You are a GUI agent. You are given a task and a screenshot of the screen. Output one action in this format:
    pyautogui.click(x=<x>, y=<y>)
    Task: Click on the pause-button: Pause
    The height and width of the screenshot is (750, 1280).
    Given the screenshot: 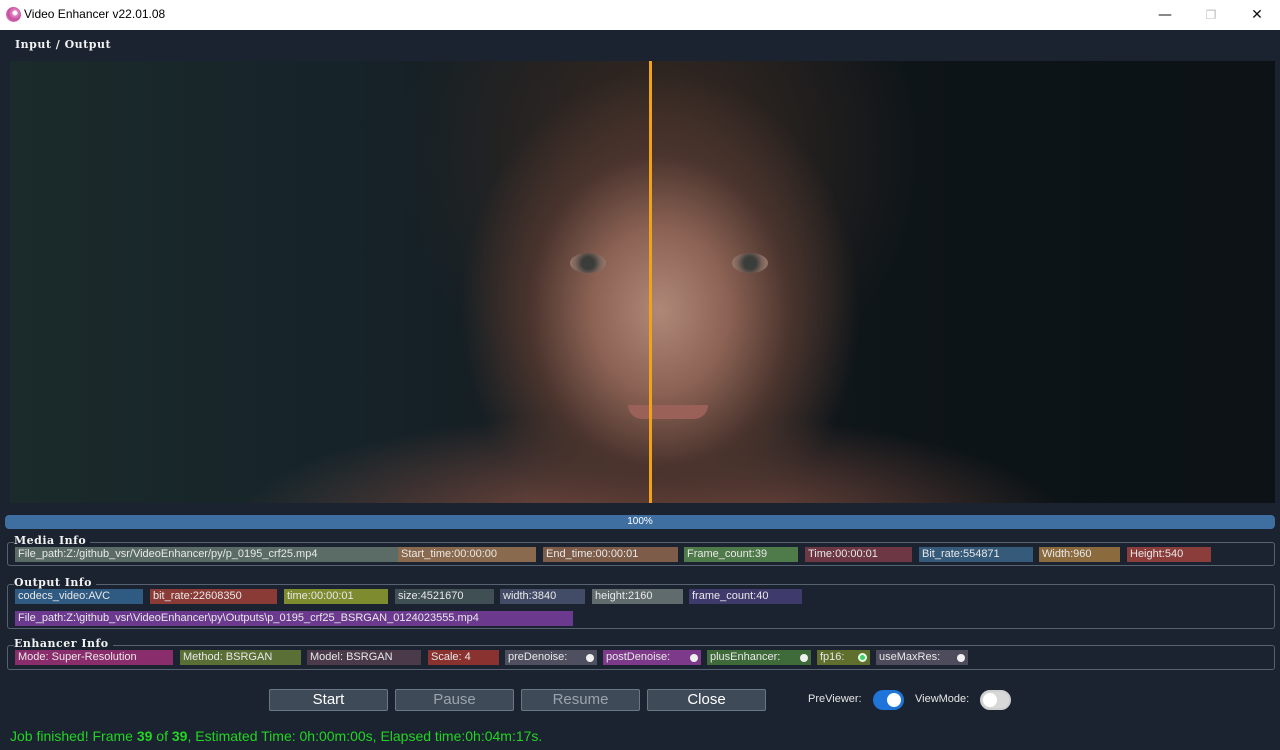 What is the action you would take?
    pyautogui.click(x=454, y=700)
    